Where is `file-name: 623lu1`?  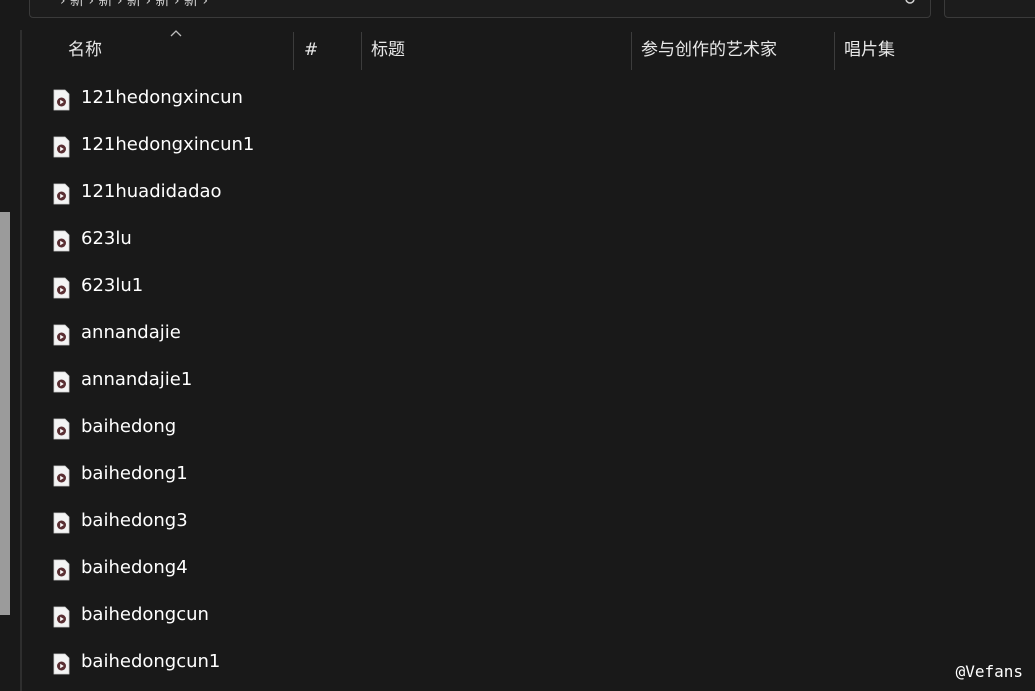 file-name: 623lu1 is located at coordinates (112, 285).